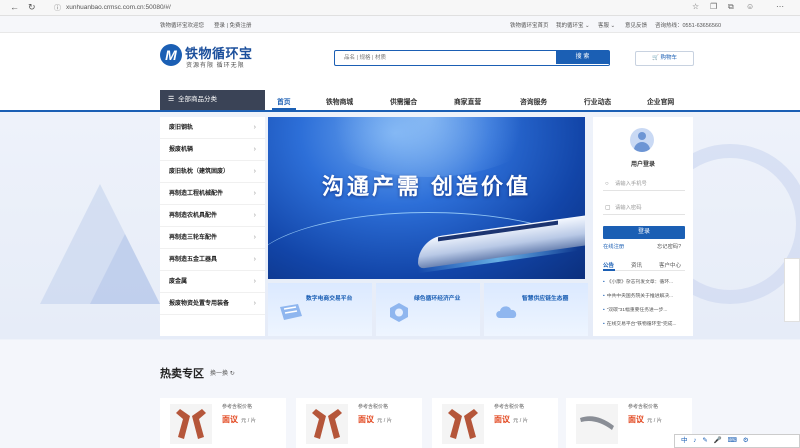  I want to click on tab-announcement: 公告, so click(608, 265).